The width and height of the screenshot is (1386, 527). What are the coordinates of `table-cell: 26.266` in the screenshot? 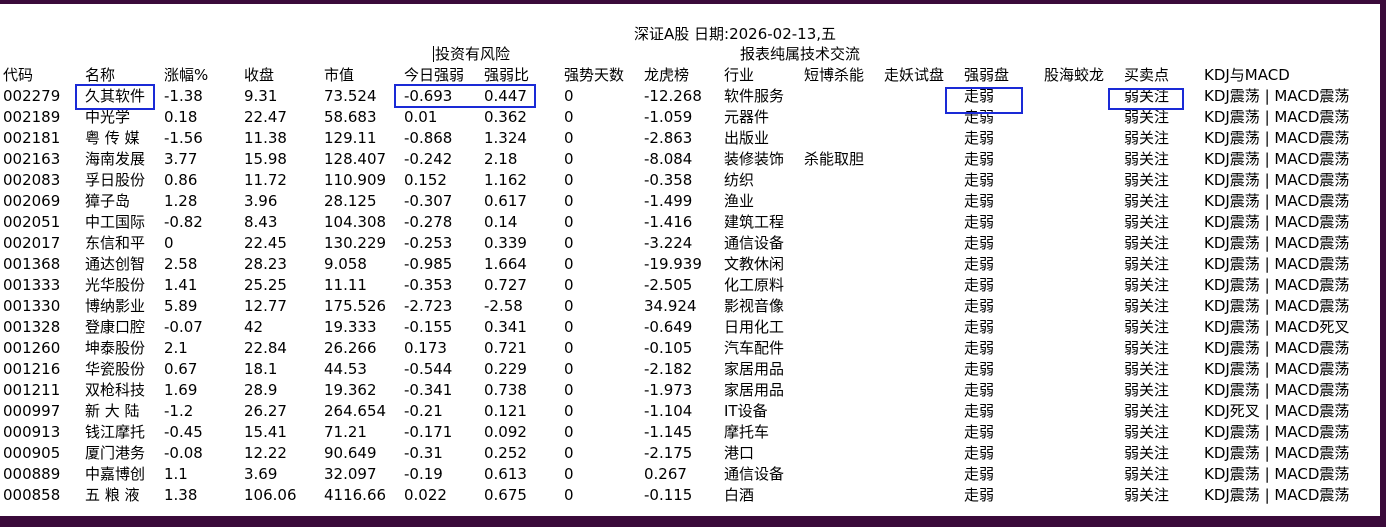 It's located at (350, 348).